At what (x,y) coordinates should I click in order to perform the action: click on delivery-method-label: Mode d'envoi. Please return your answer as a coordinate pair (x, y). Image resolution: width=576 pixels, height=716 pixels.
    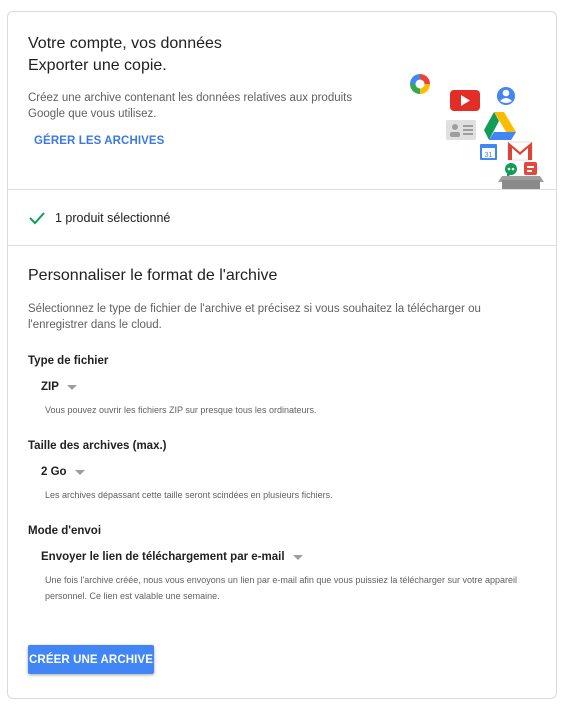
    Looking at the image, I should click on (65, 531).